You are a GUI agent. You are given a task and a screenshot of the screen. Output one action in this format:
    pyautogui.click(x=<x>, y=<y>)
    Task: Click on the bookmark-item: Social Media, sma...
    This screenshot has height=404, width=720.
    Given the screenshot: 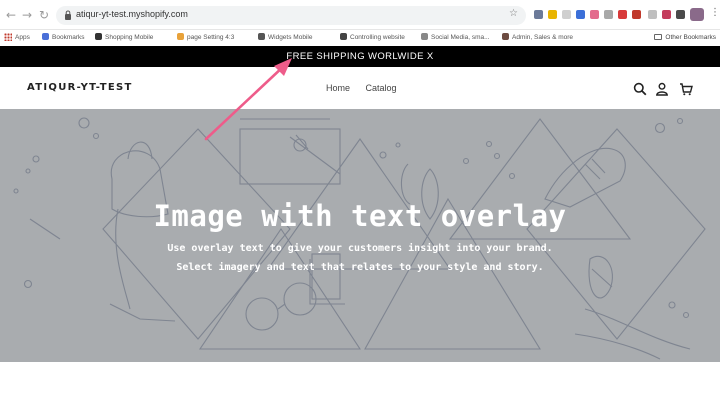 What is the action you would take?
    pyautogui.click(x=455, y=38)
    